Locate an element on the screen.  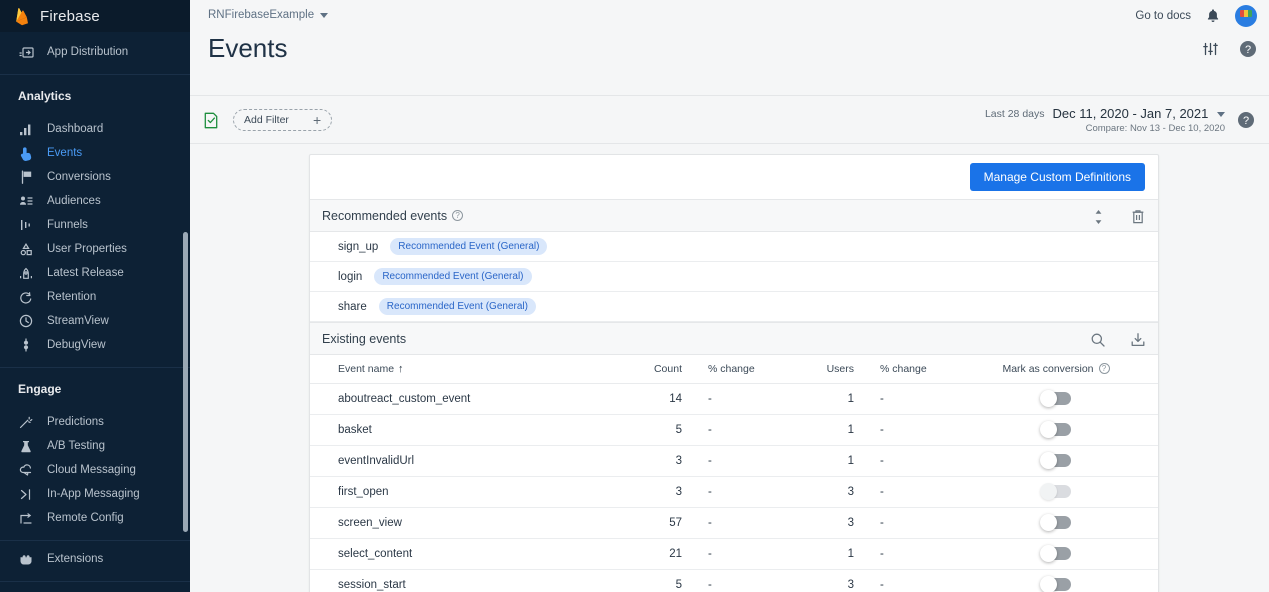
cell-event-name: basket is located at coordinates (460, 430).